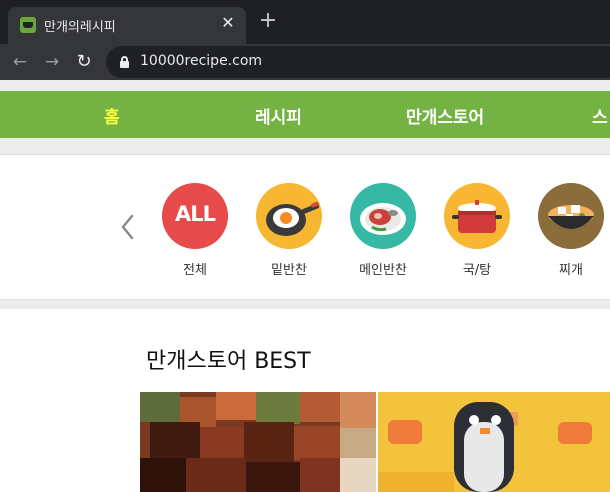 This screenshot has height=492, width=610. Describe the element at coordinates (52, 62) in the screenshot. I see `forward-button: →` at that location.